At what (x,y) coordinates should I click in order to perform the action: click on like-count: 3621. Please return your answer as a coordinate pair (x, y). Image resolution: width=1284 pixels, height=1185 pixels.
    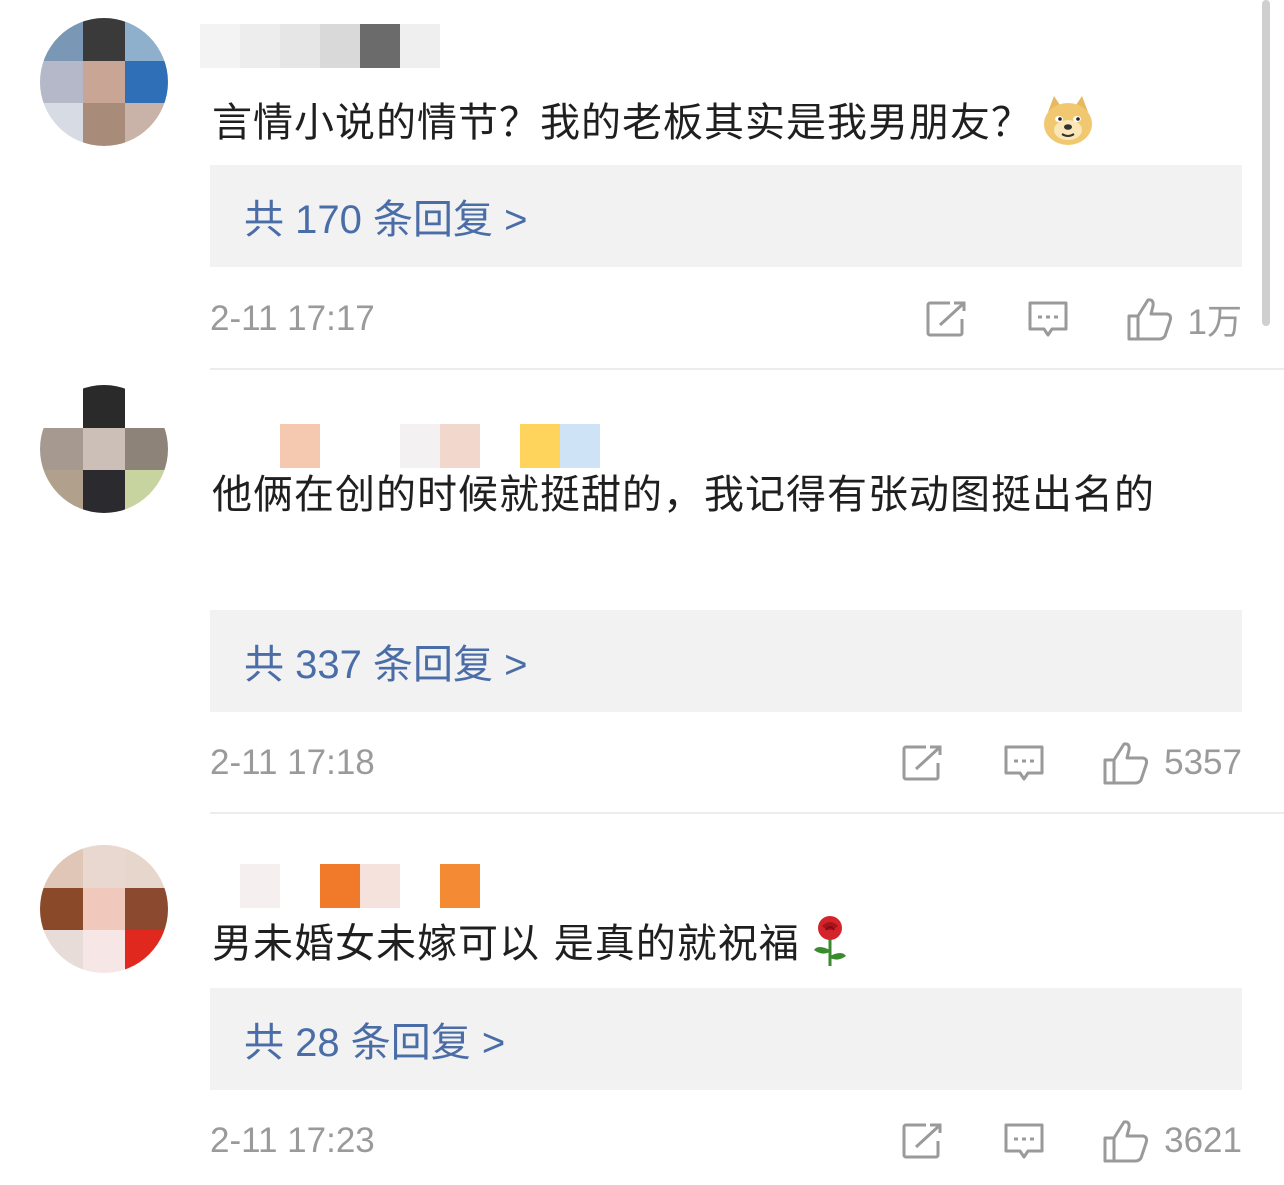
    Looking at the image, I should click on (1203, 1140).